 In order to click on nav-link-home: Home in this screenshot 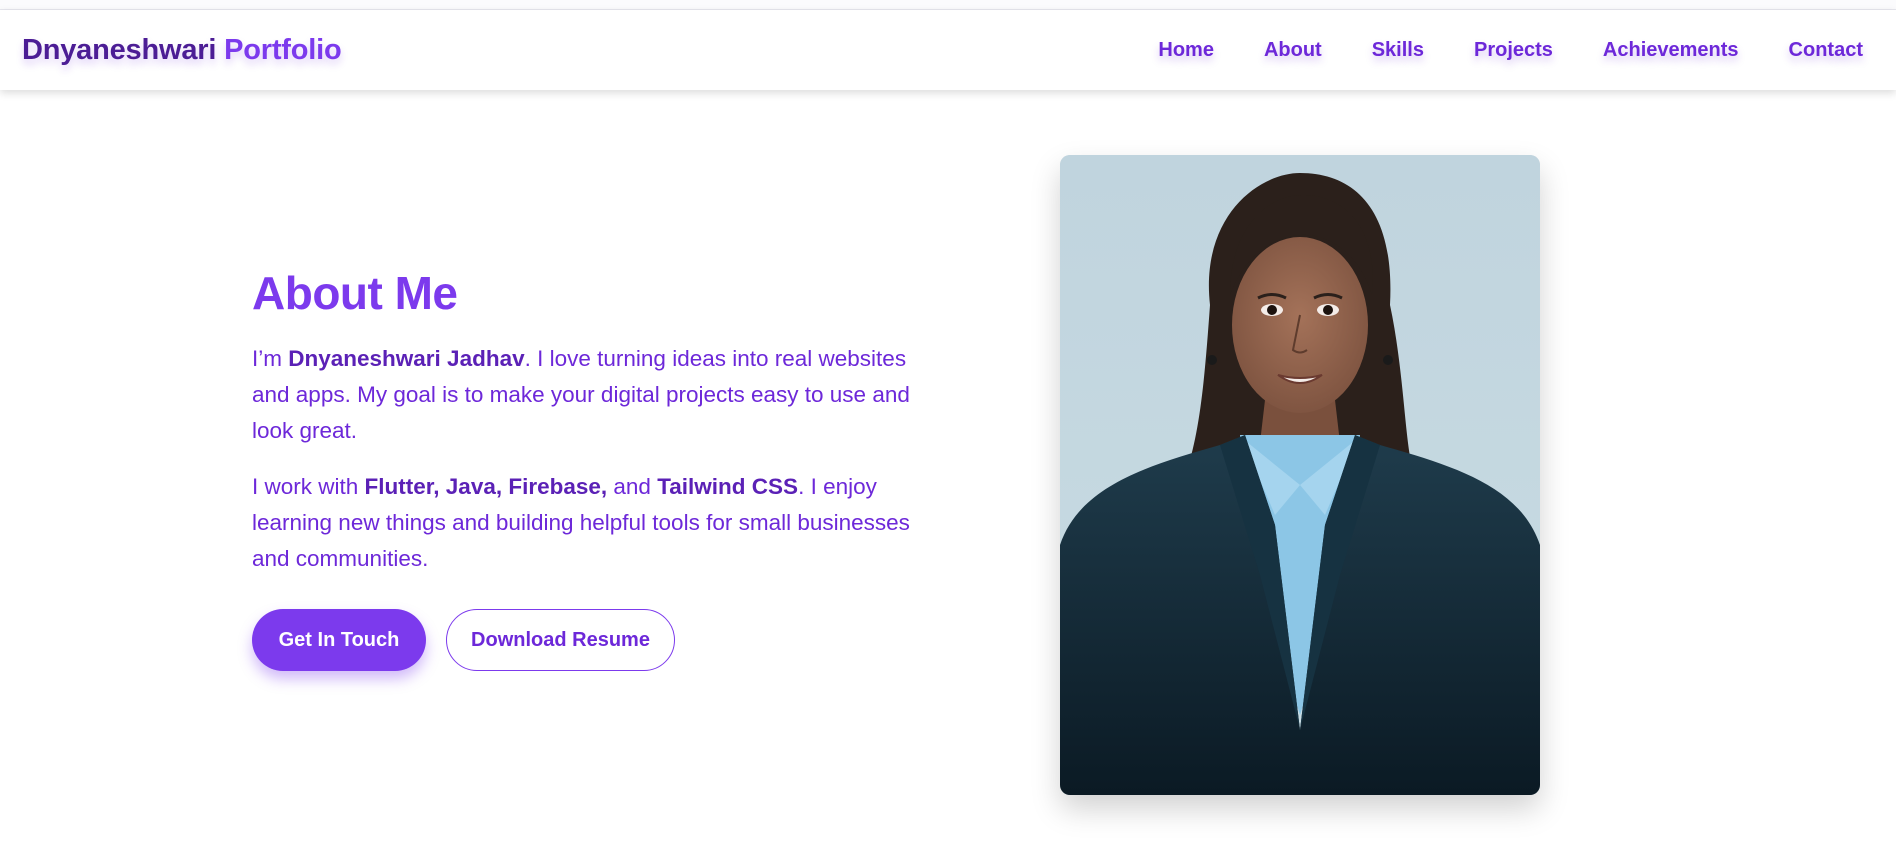, I will do `click(1186, 50)`.